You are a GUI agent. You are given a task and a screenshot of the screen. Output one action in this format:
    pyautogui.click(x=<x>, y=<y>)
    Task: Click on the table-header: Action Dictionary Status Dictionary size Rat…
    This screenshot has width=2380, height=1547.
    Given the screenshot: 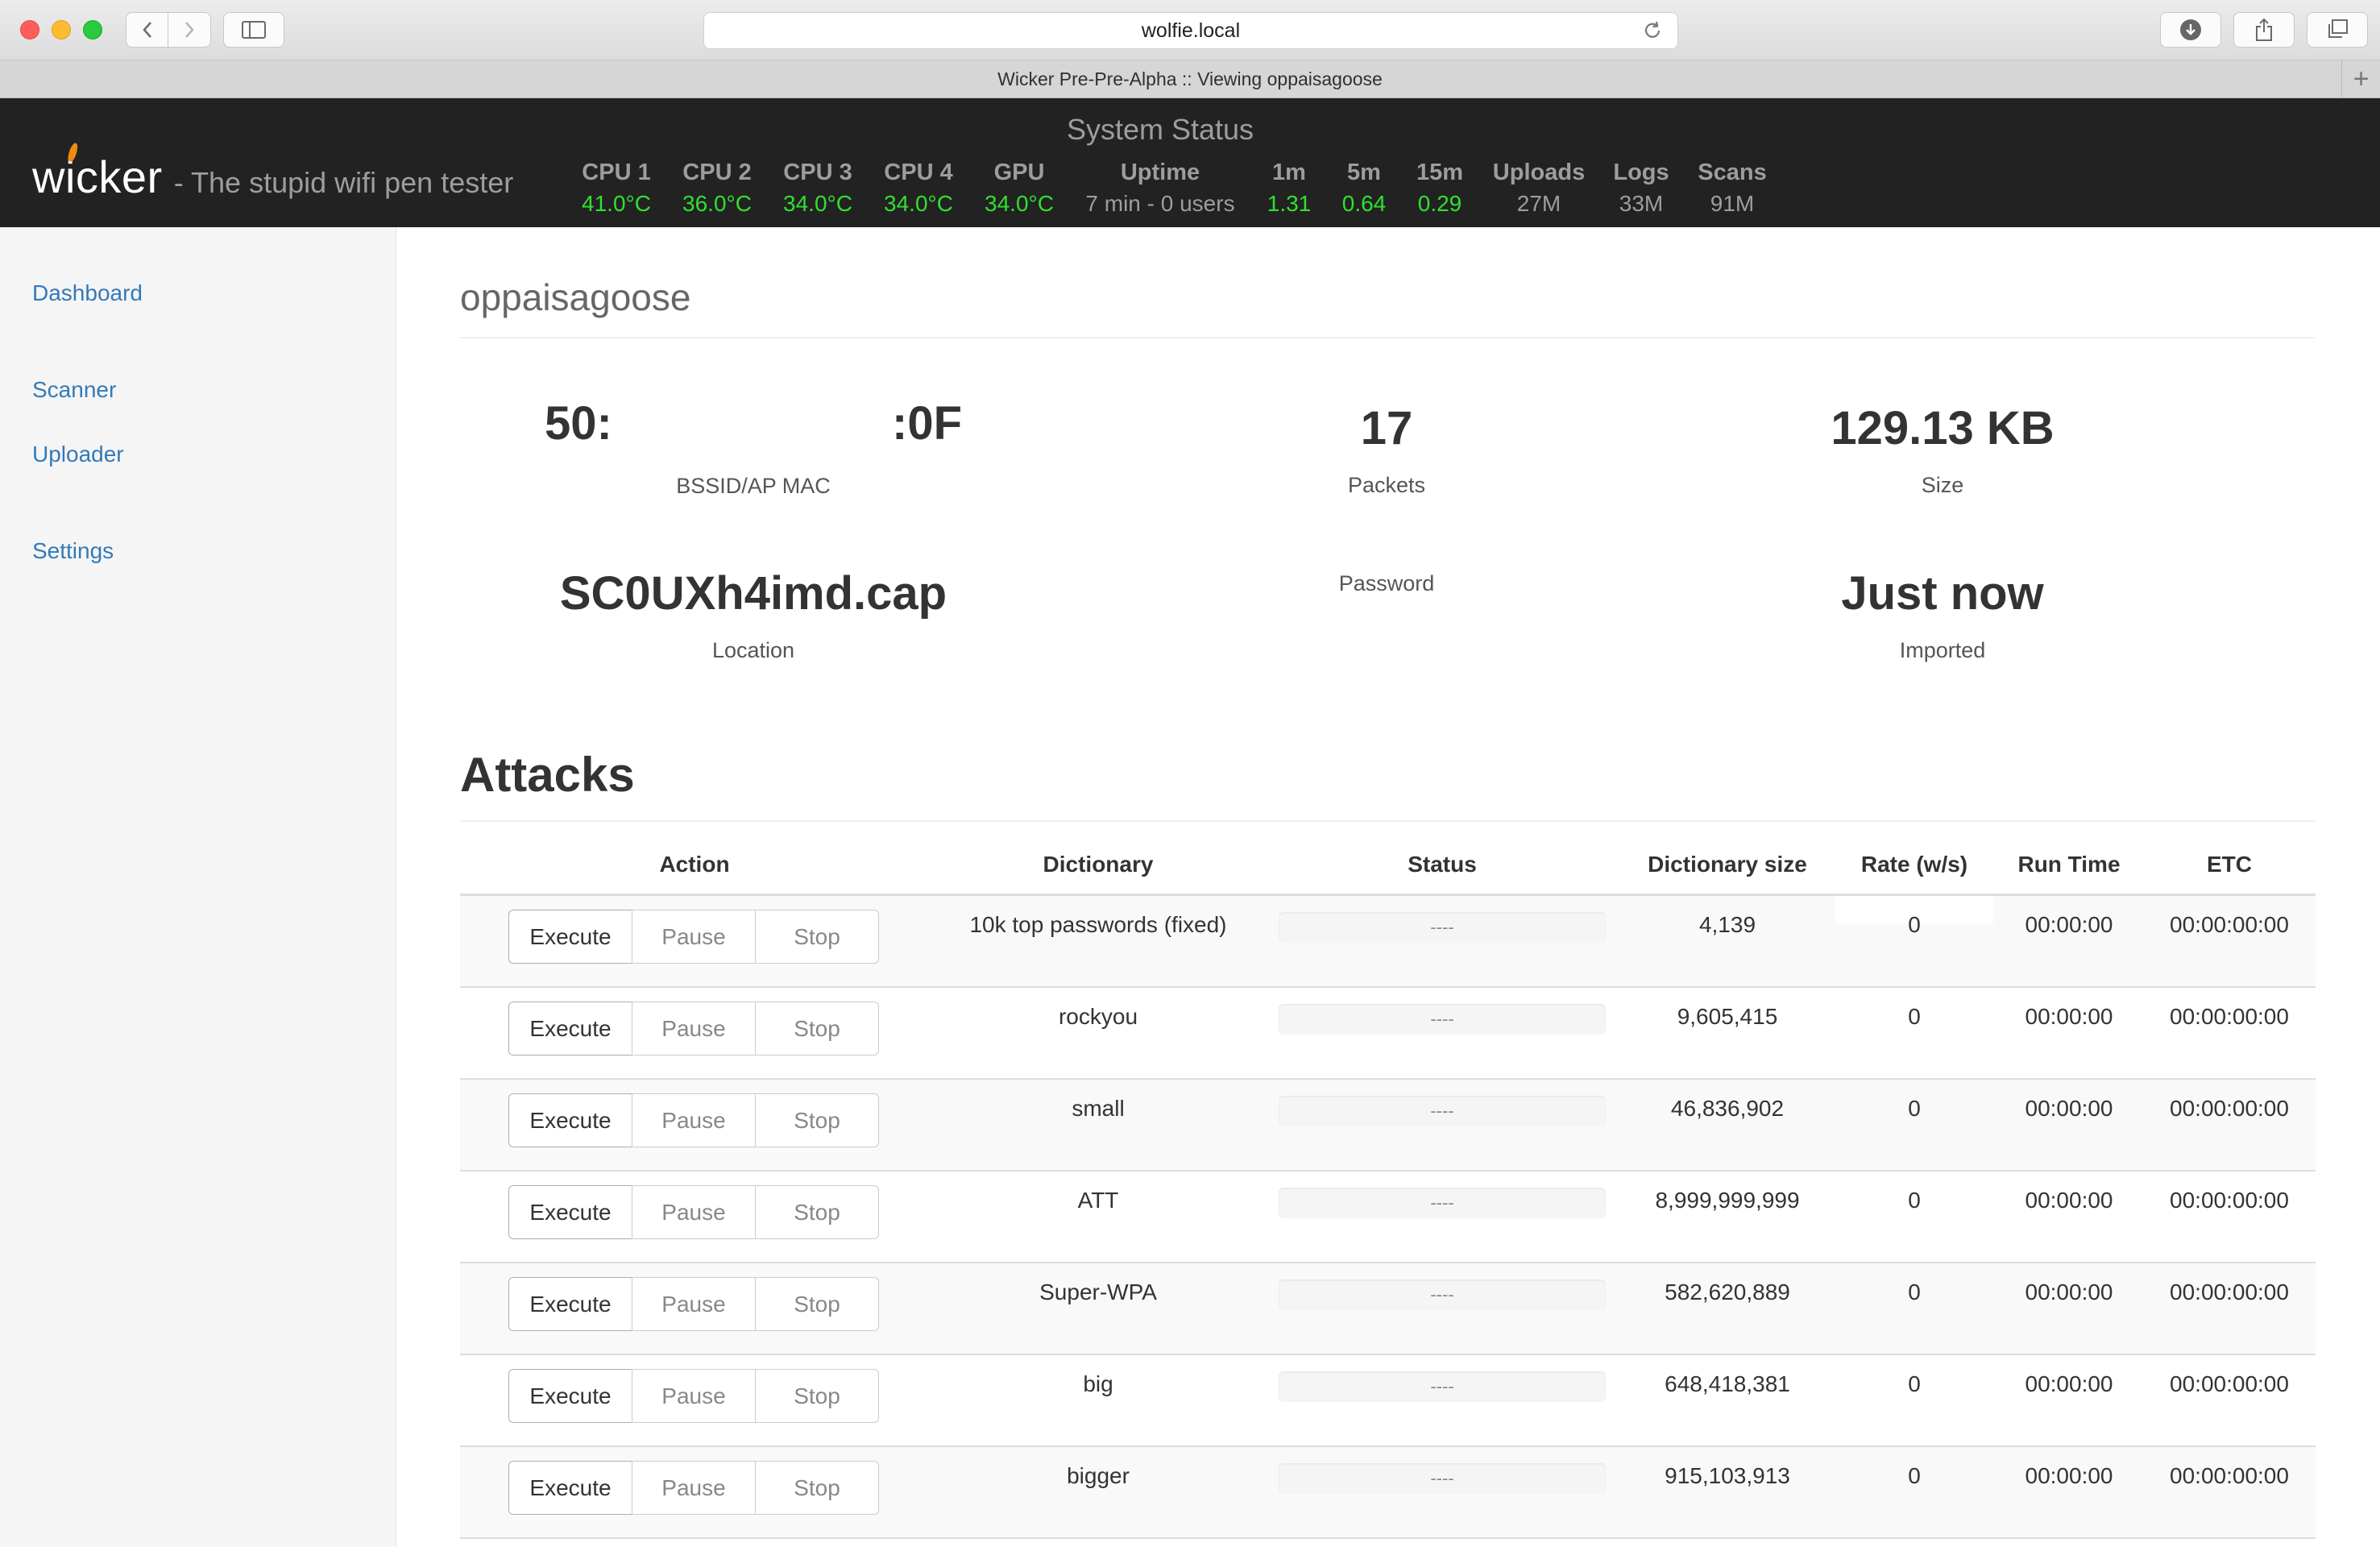 What is the action you would take?
    pyautogui.click(x=1388, y=871)
    